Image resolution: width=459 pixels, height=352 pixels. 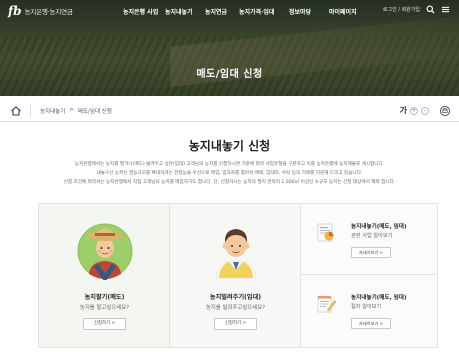 I want to click on breadcrumb-divider, so click(x=30, y=111).